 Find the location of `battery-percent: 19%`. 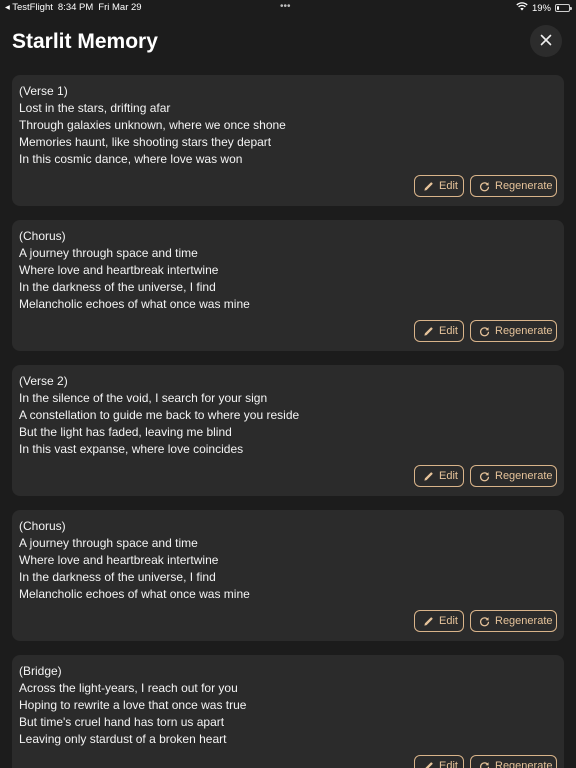

battery-percent: 19% is located at coordinates (541, 8).